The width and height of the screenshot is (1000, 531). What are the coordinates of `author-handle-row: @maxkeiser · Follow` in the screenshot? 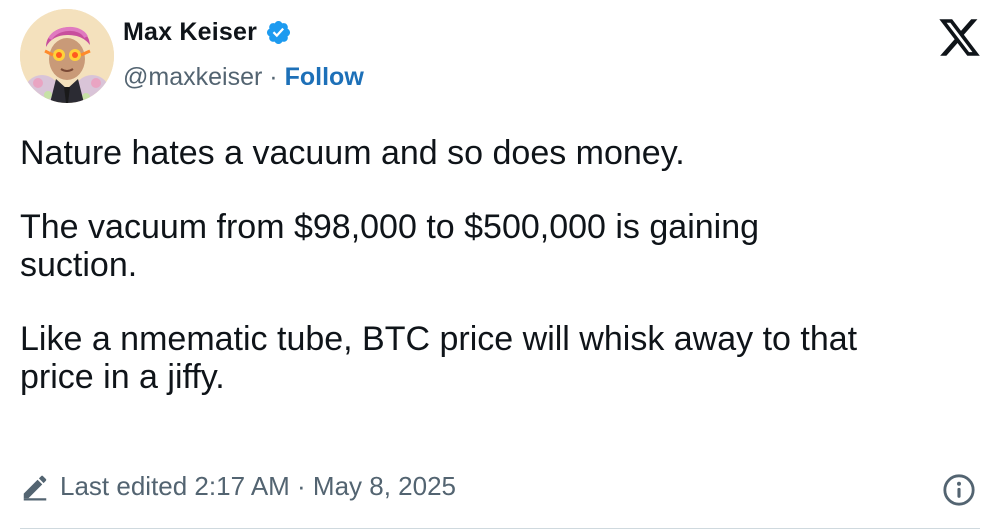 It's located at (243, 77).